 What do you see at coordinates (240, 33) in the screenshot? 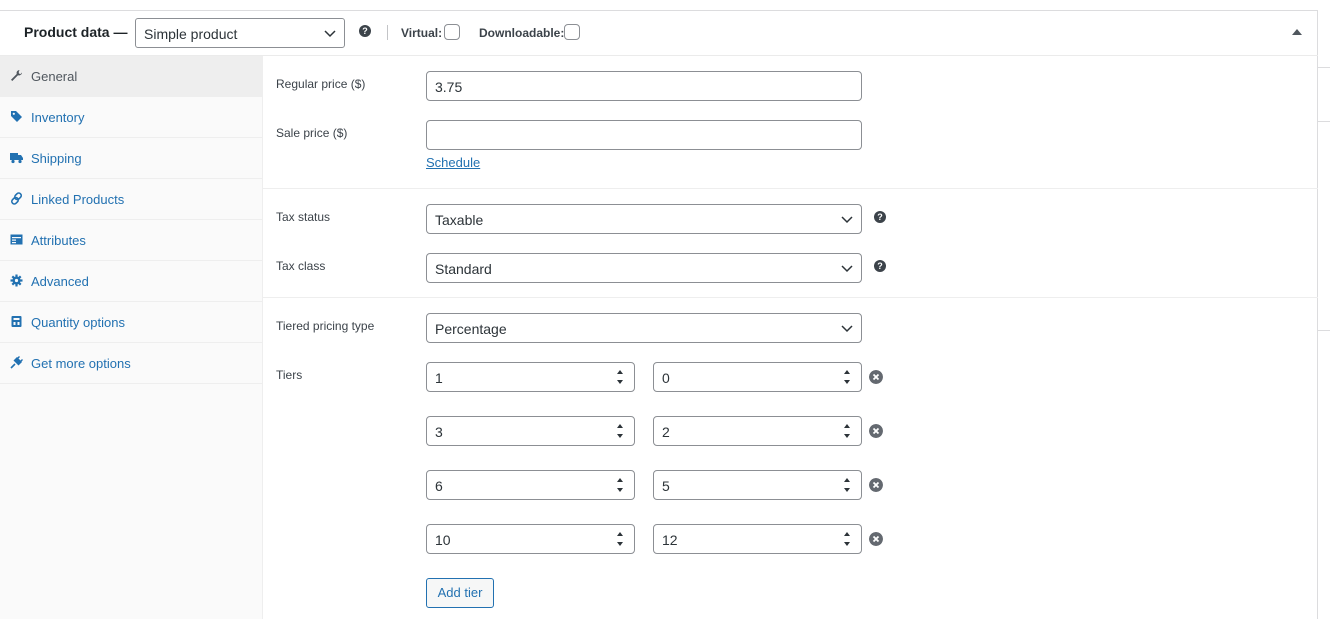
I see `product-type-select: Simple product` at bounding box center [240, 33].